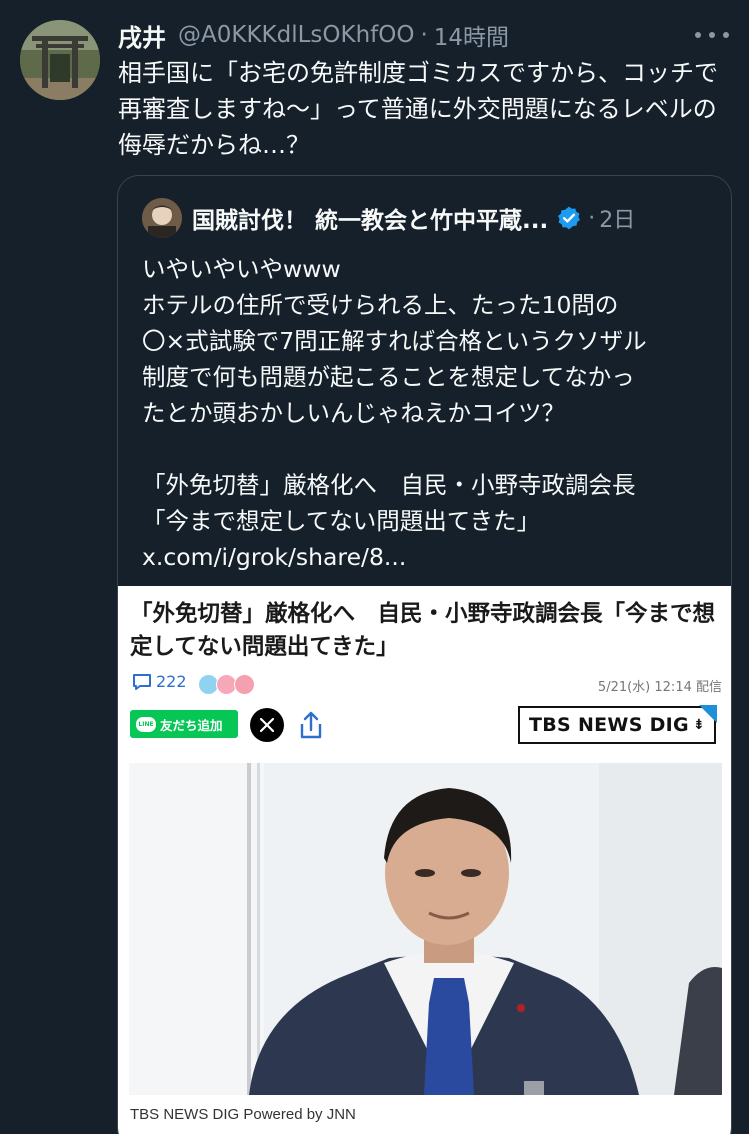 The width and height of the screenshot is (749, 1134). Describe the element at coordinates (341, 521) in the screenshot. I see `quoted-line: 「今まで想定してない問題出てきた」` at that location.